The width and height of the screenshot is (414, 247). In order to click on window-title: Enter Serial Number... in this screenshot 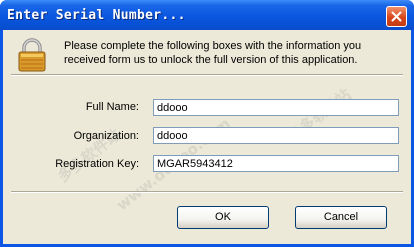, I will do `click(96, 15)`.